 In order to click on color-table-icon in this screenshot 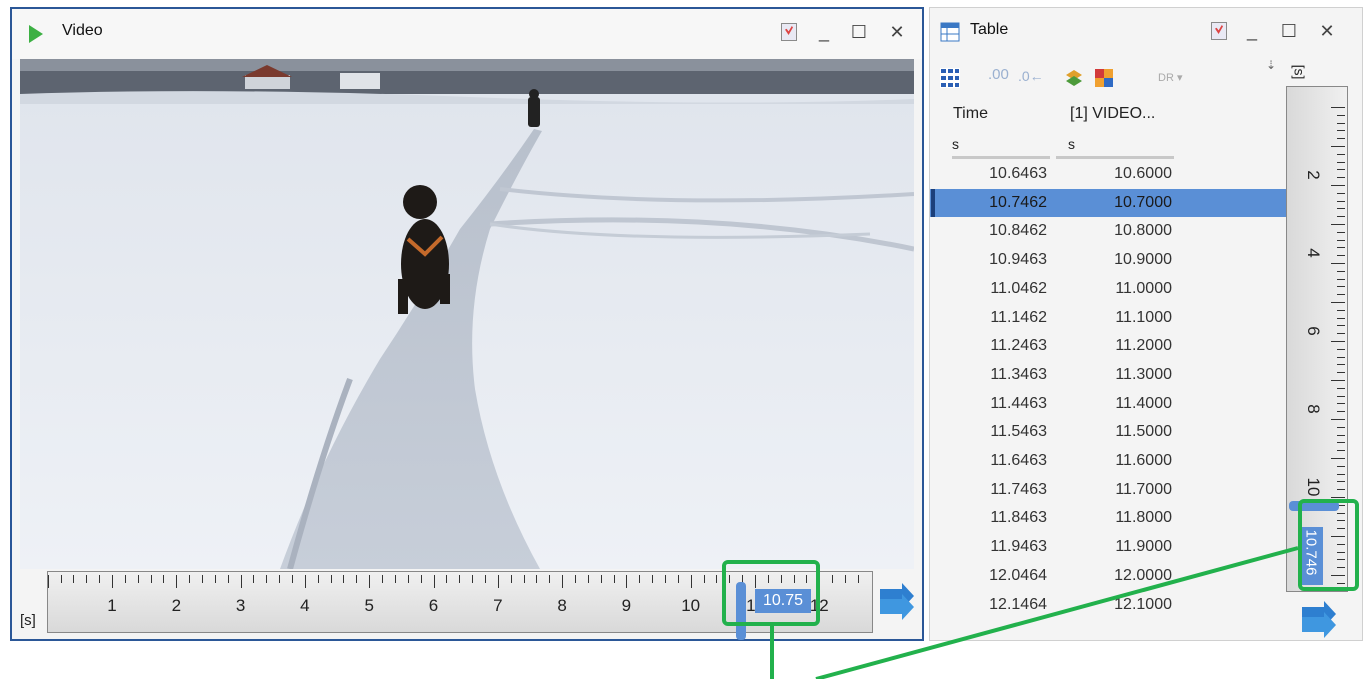, I will do `click(1104, 78)`.